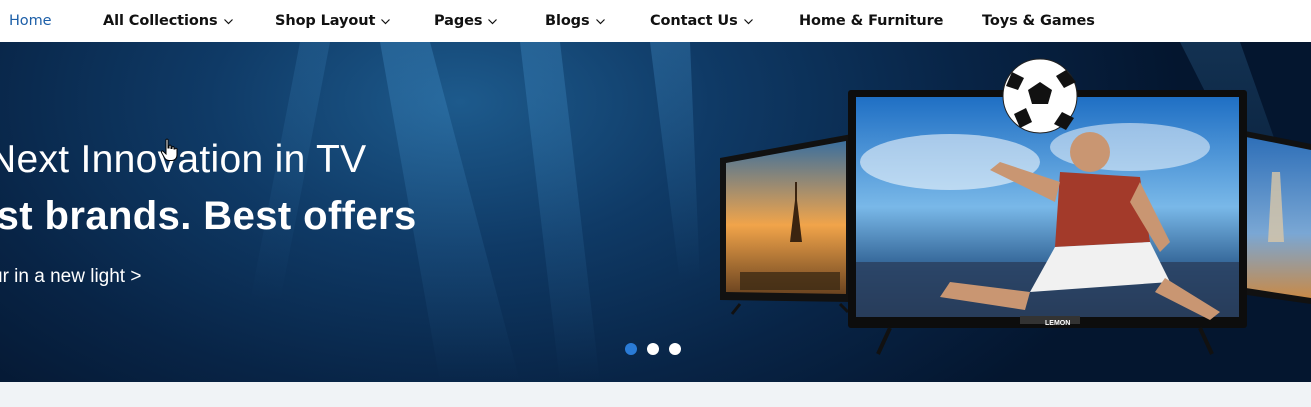  I want to click on nav-item-all-collections: All Collections, so click(168, 21).